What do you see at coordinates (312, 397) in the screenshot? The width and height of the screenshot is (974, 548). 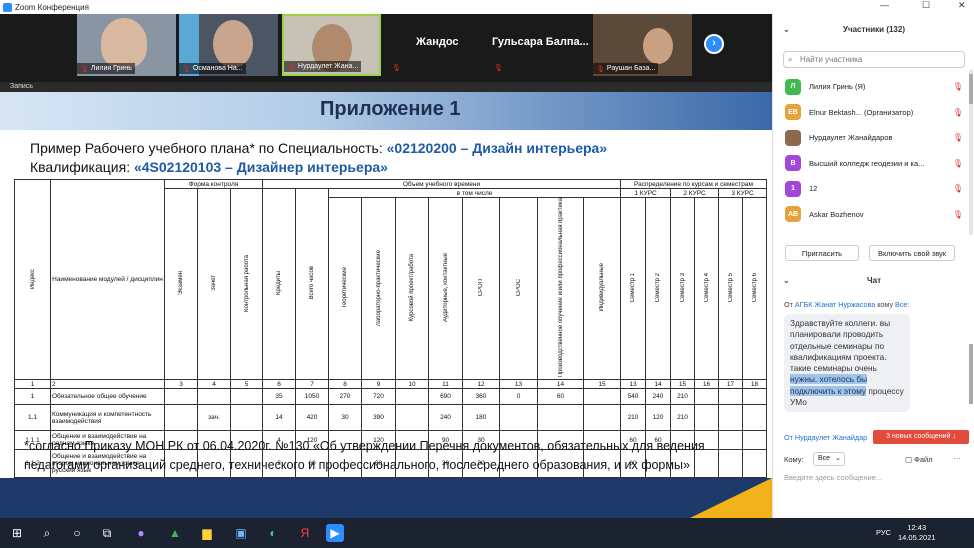 I see `table-cell: 1050` at bounding box center [312, 397].